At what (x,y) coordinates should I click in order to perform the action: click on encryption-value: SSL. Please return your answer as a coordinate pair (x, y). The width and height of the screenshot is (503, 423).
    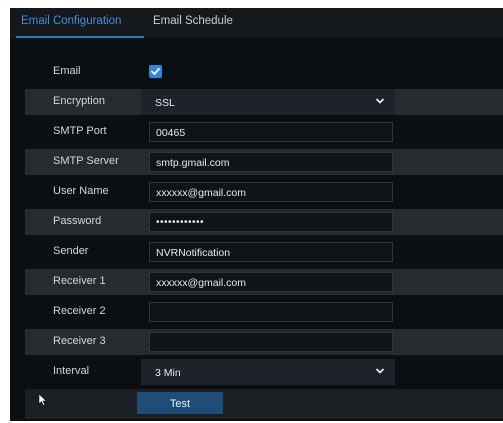
    Looking at the image, I should click on (165, 103).